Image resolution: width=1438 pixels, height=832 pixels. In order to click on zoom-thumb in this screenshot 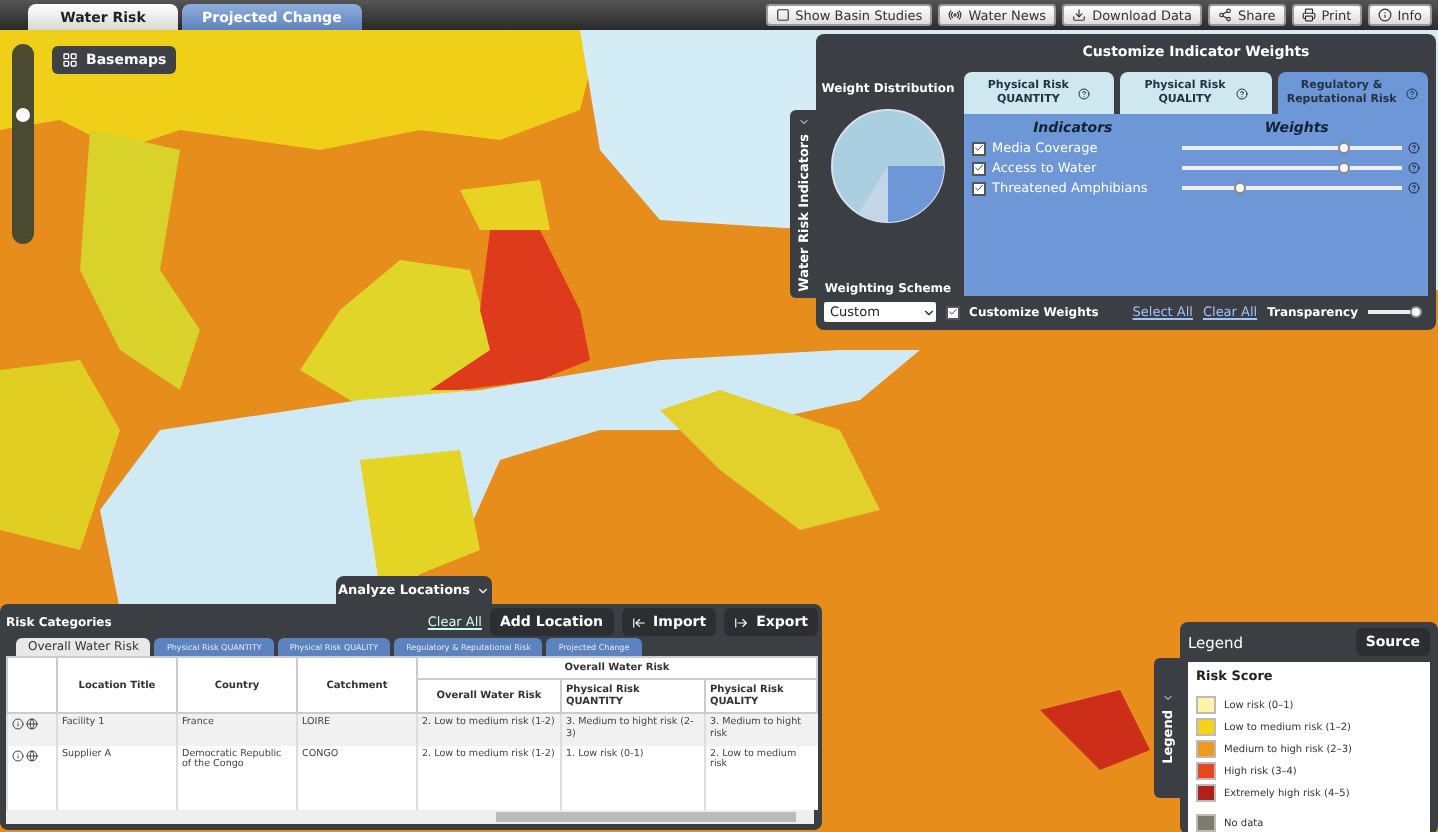, I will do `click(23, 115)`.